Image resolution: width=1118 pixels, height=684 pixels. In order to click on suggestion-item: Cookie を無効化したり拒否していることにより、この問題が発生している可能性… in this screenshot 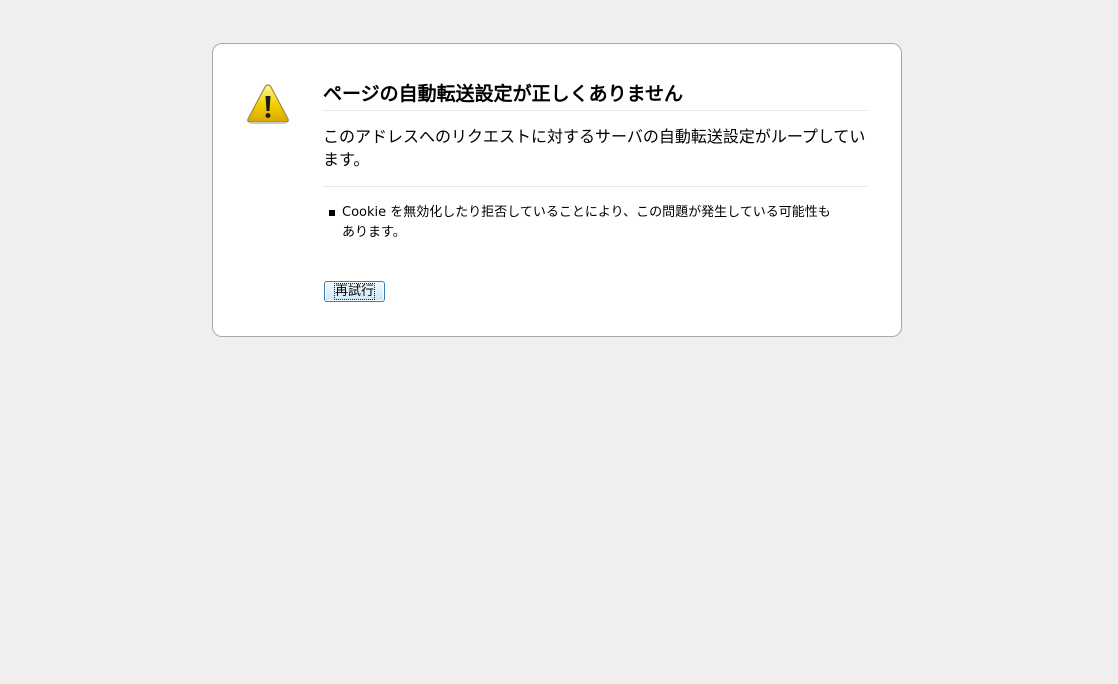, I will do `click(595, 223)`.